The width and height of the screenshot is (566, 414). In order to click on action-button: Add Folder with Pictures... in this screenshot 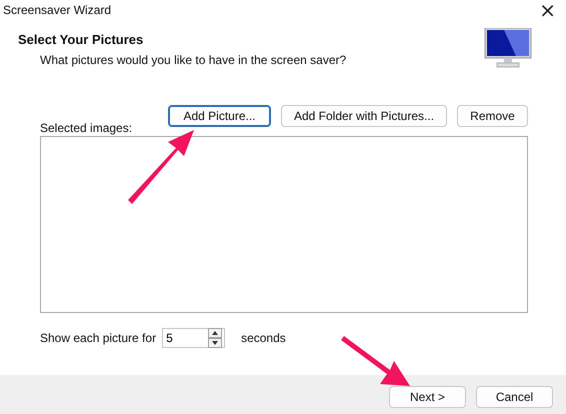, I will do `click(364, 116)`.